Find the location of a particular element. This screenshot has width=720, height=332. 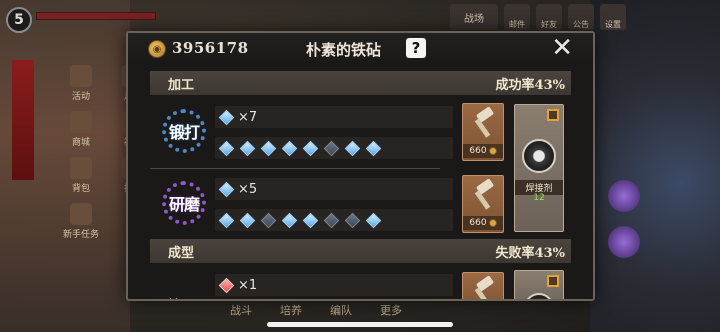

menu-item-activity: 活动 is located at coordinates (81, 82).